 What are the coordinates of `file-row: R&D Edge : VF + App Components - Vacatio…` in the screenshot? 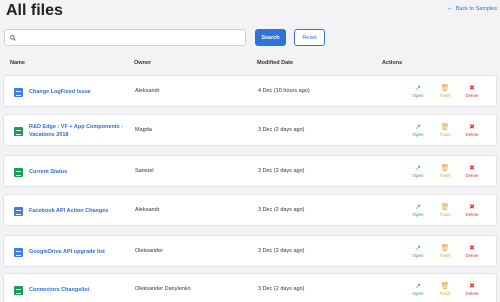 It's located at (250, 130).